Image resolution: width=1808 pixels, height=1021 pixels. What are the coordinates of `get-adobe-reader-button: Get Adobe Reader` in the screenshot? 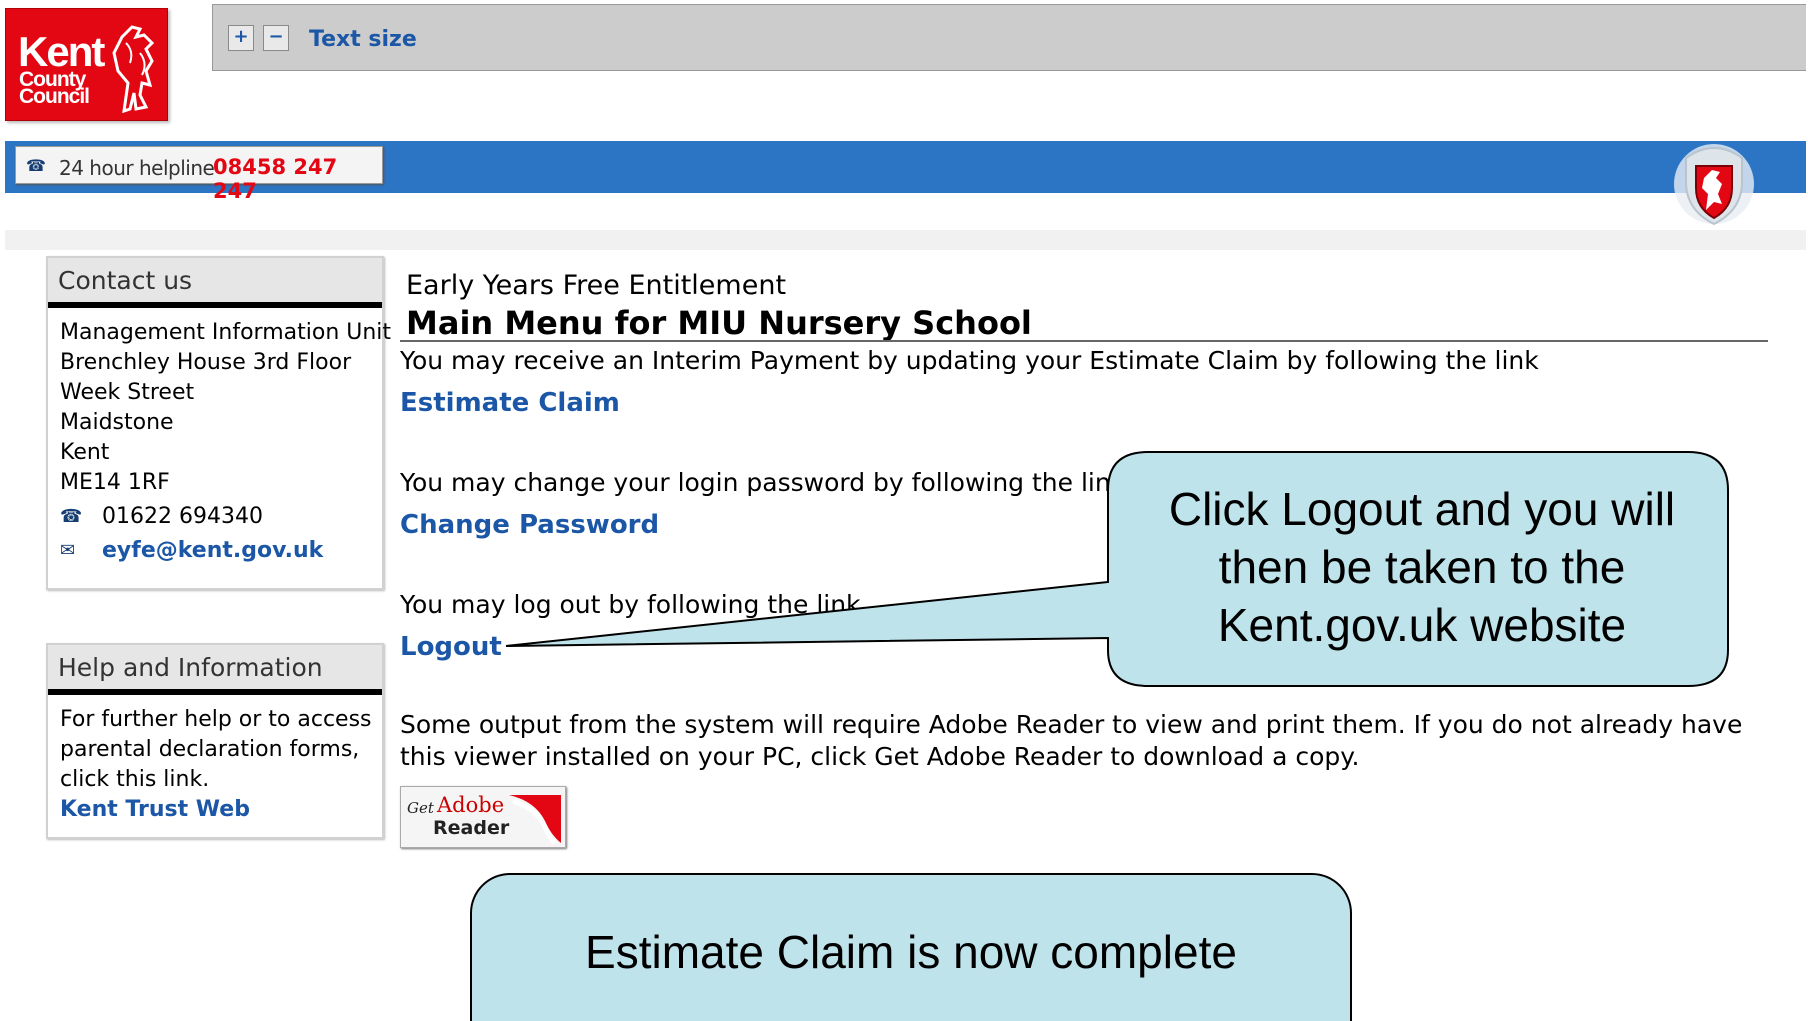 It's located at (483, 817).